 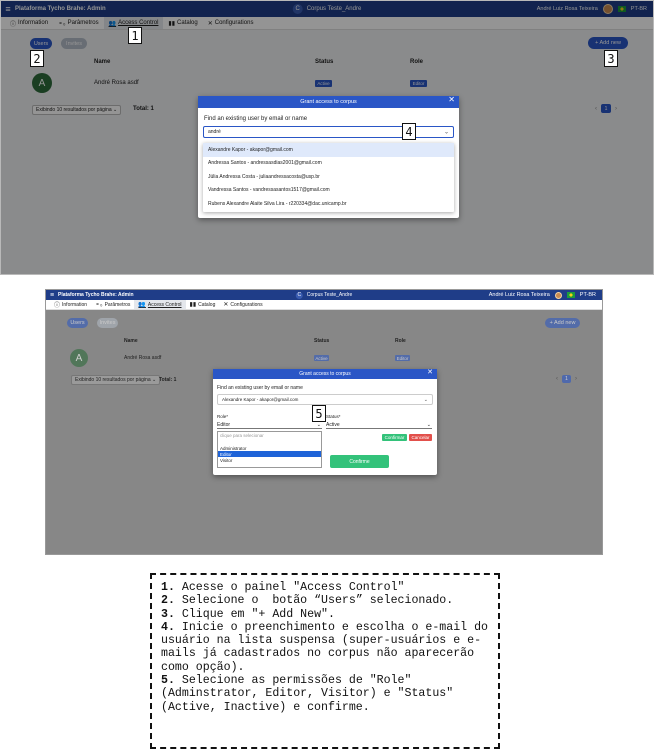 What do you see at coordinates (113, 380) in the screenshot?
I see `per-page-select: Exibindo 10 resultados por página` at bounding box center [113, 380].